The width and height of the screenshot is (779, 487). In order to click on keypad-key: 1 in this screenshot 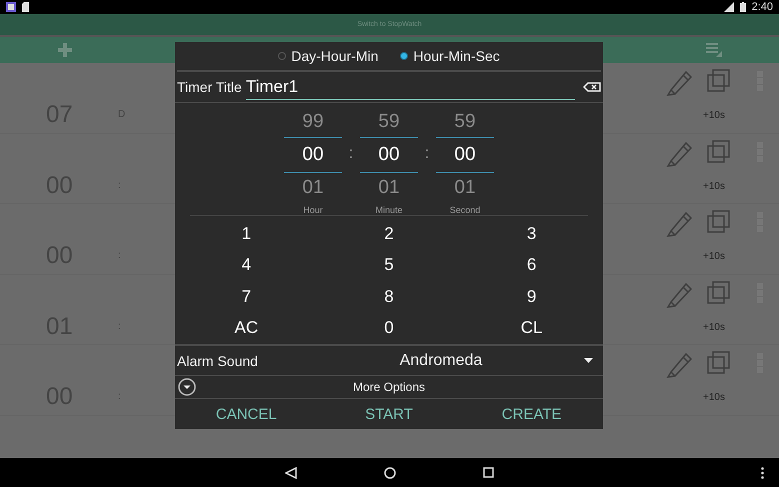, I will do `click(246, 233)`.